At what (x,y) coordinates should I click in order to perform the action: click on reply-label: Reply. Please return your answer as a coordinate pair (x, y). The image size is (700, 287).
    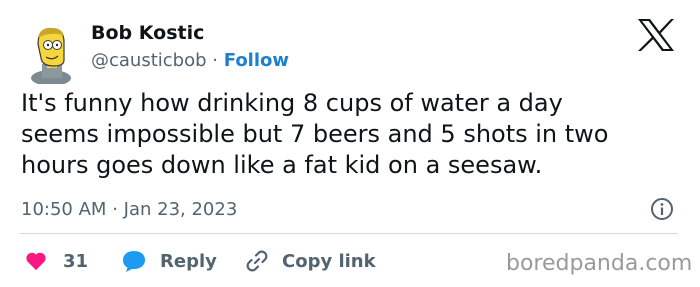
    Looking at the image, I should click on (188, 261).